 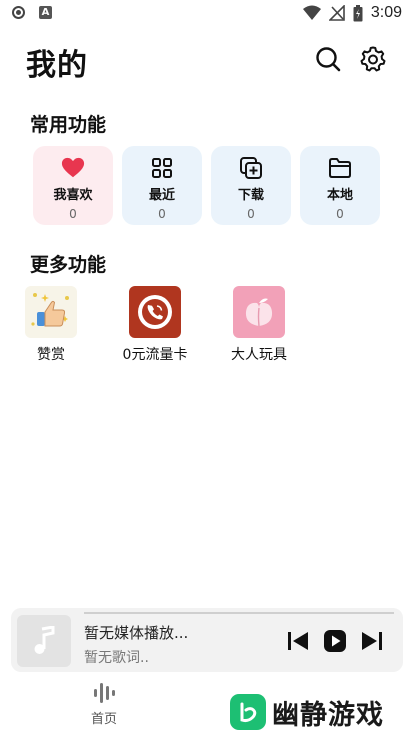 What do you see at coordinates (73, 167) in the screenshot?
I see `heart-icon` at bounding box center [73, 167].